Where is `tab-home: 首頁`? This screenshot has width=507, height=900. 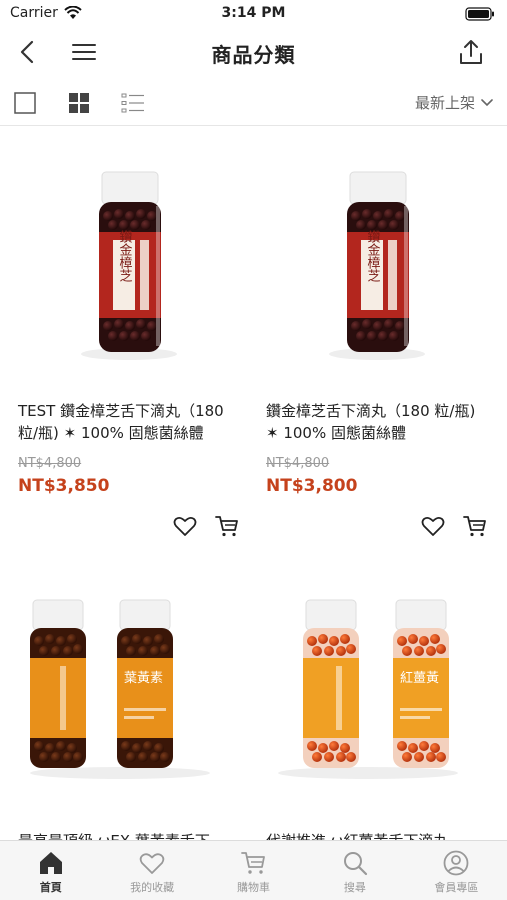
tab-home: 首頁 is located at coordinates (50, 870).